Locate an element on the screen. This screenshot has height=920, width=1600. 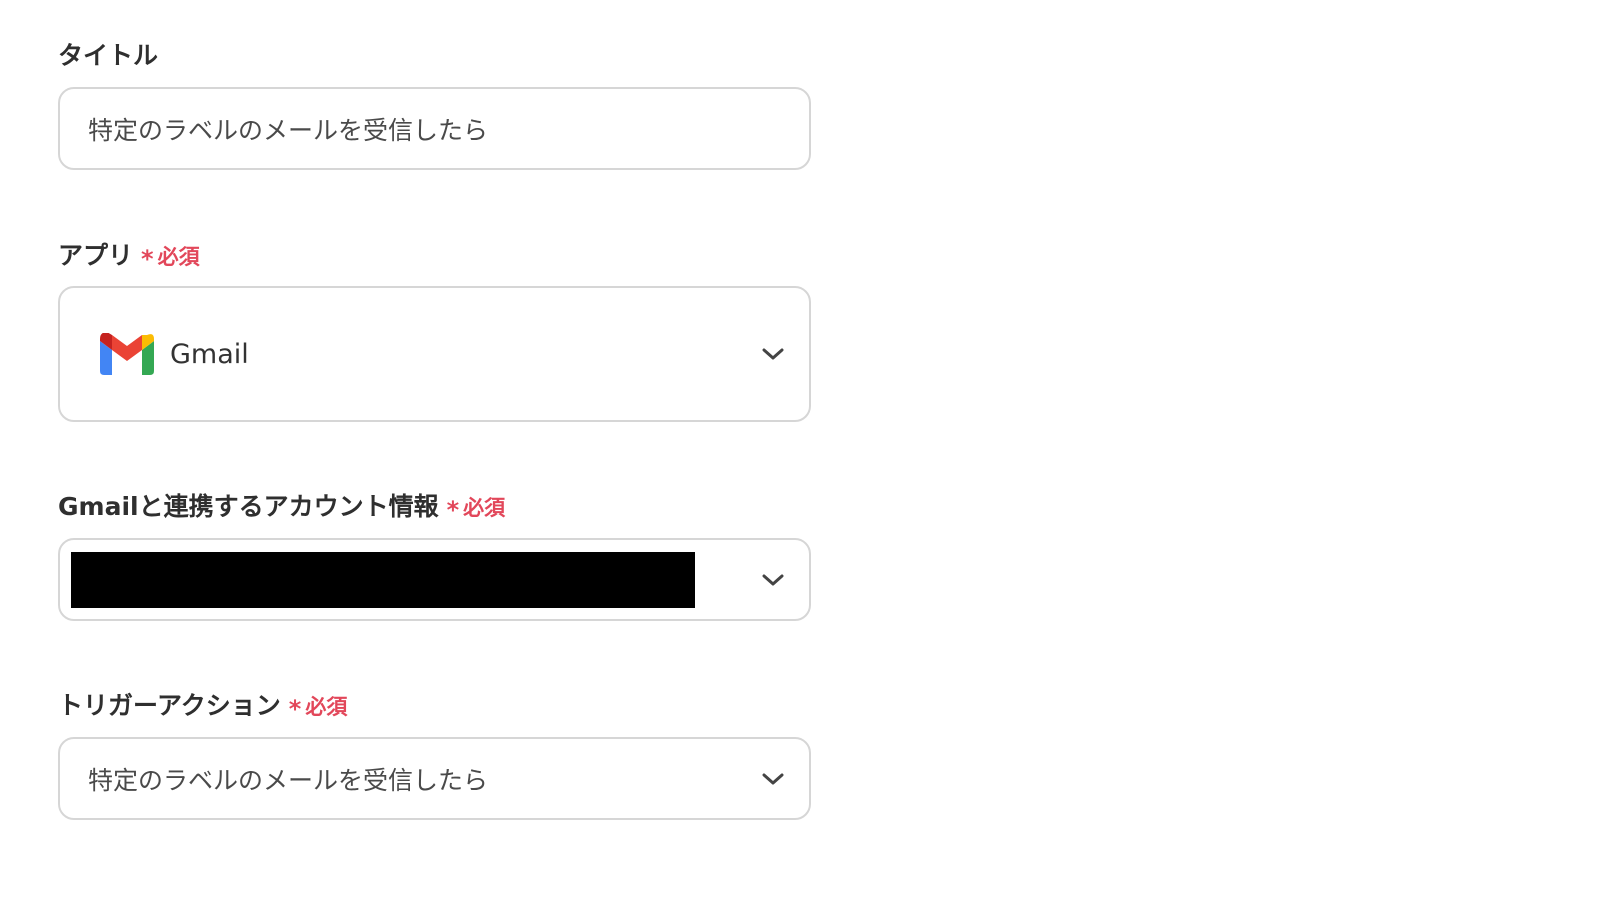
trigger-label-text: トリガーアクション is located at coordinates (169, 705).